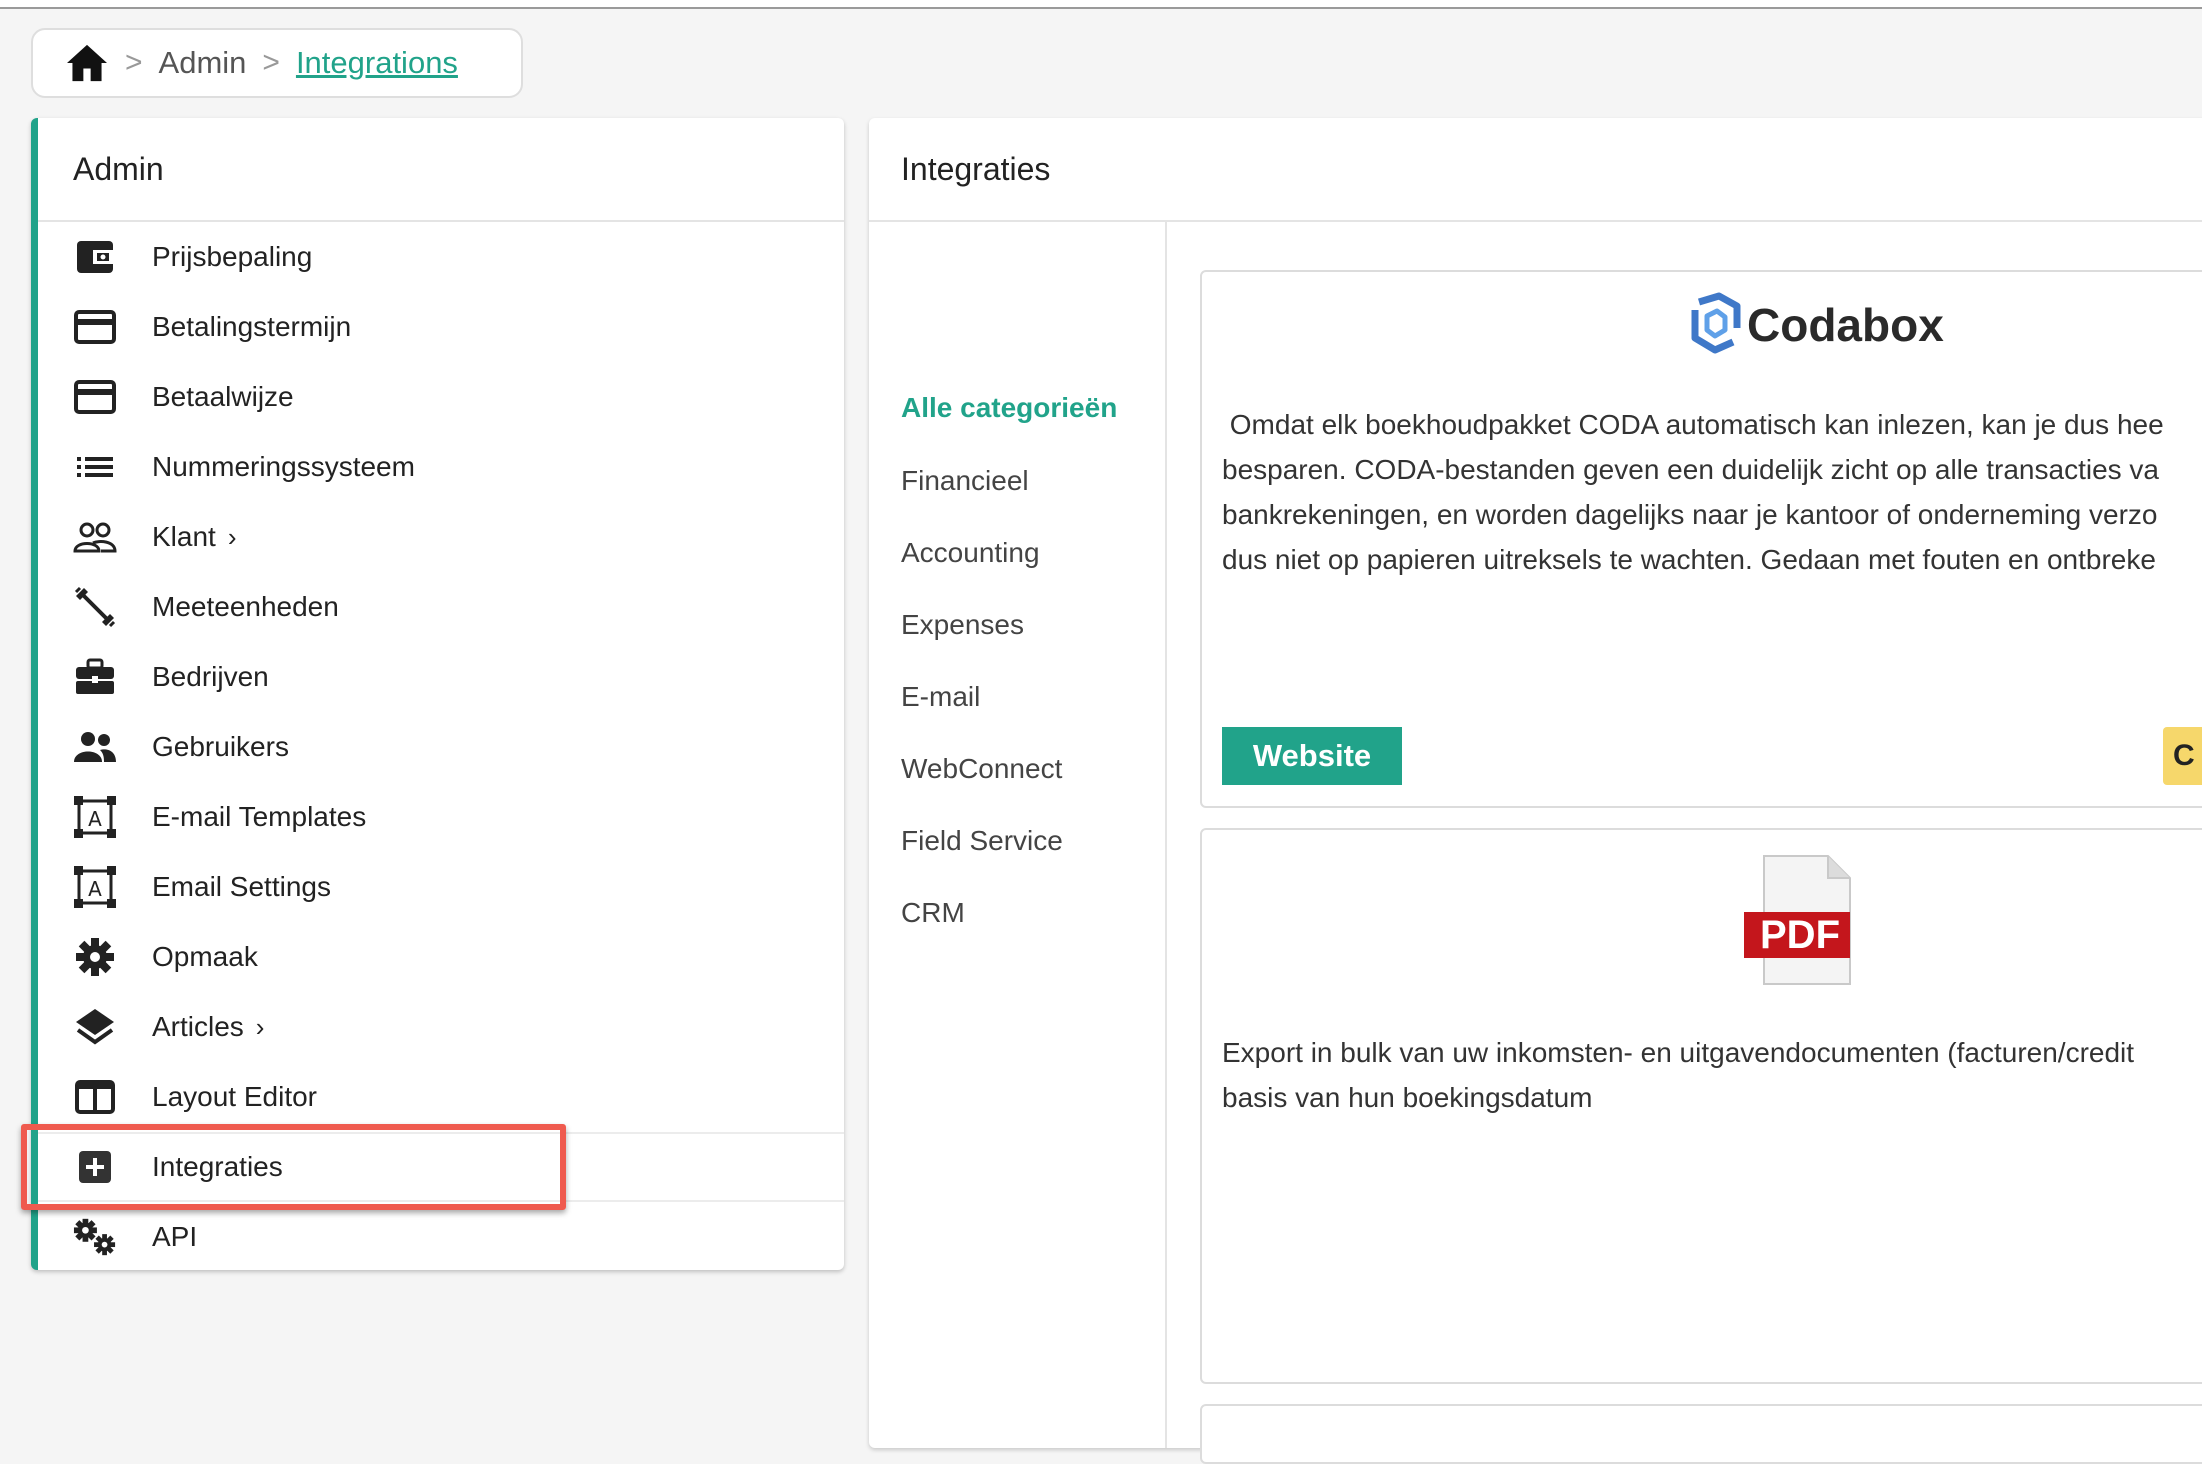  Describe the element at coordinates (87, 63) in the screenshot. I see `home-icon` at that location.